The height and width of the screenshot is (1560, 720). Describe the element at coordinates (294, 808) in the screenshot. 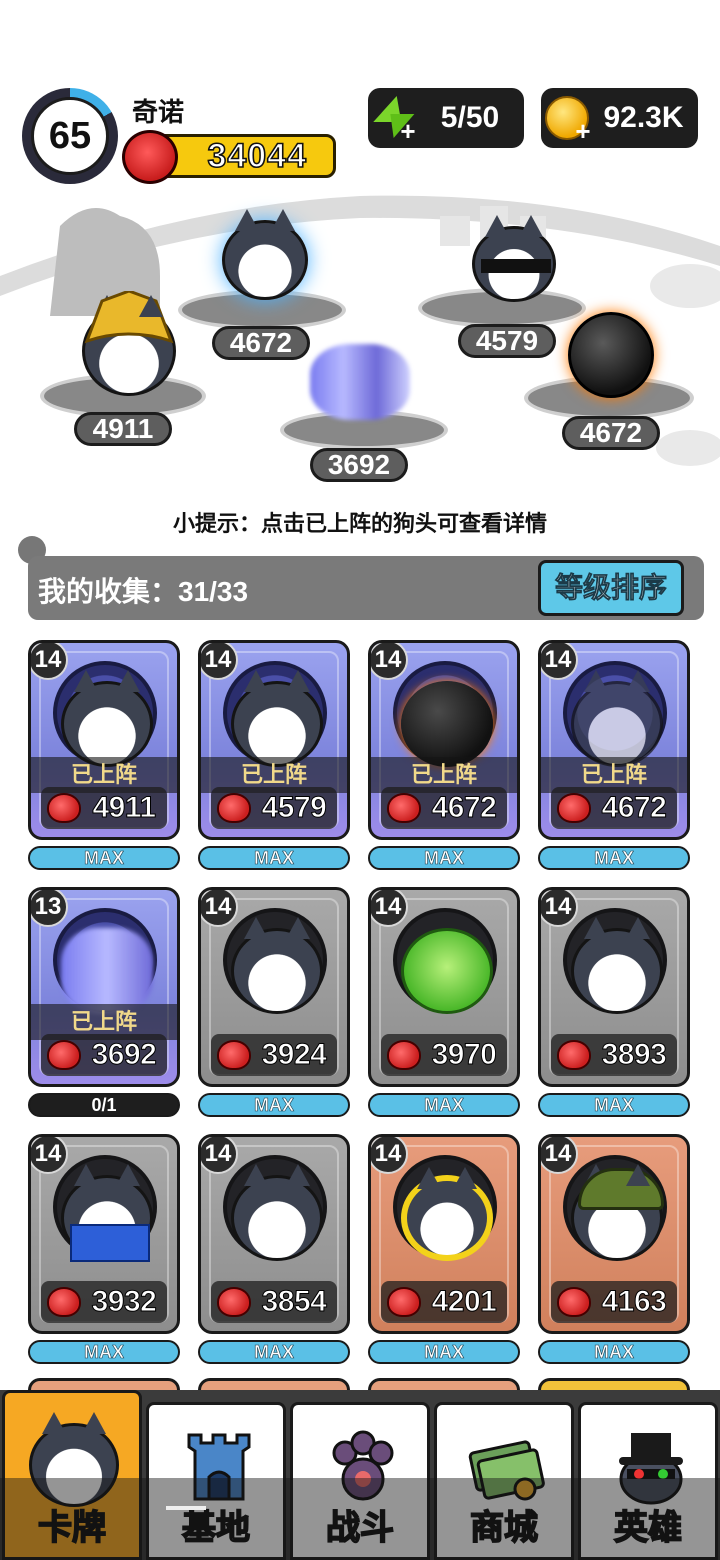

I see `card-power: 4579` at that location.